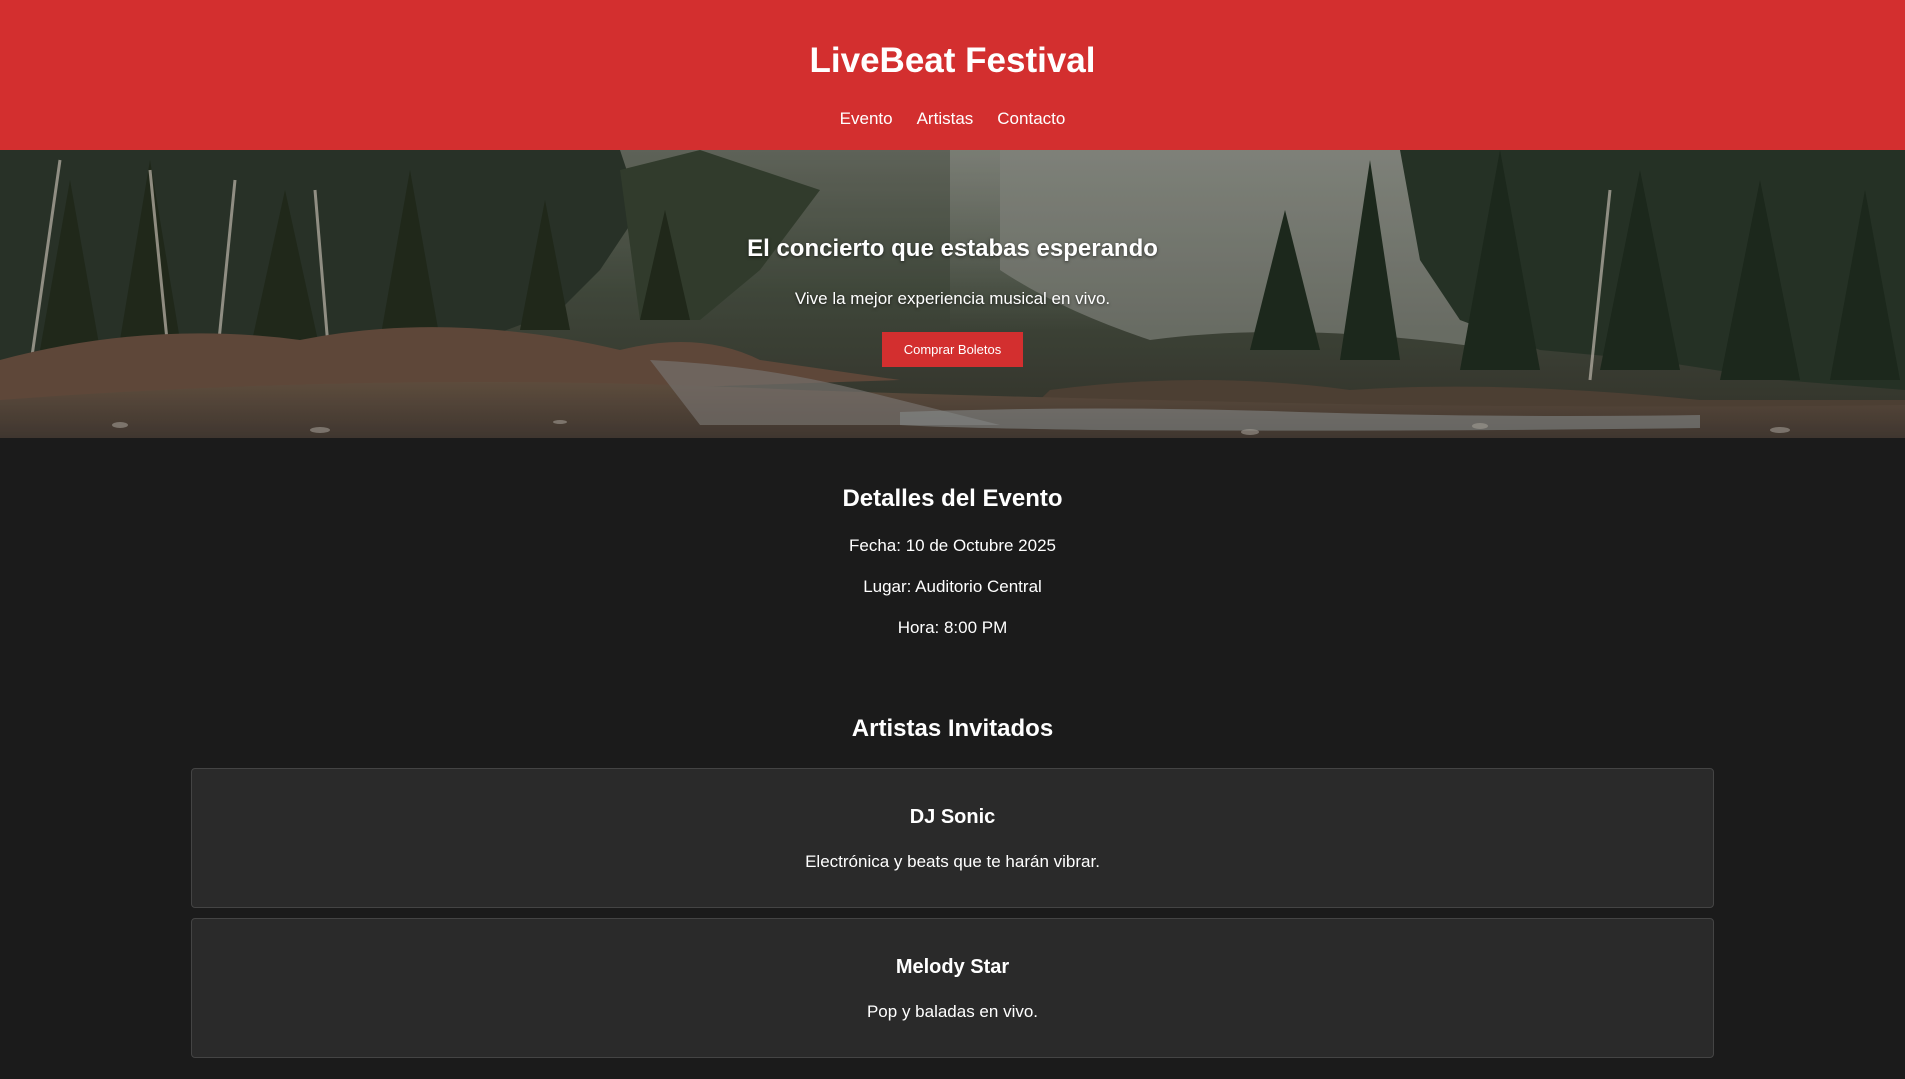  I want to click on artists-title: Artistas Invitados, so click(952, 728).